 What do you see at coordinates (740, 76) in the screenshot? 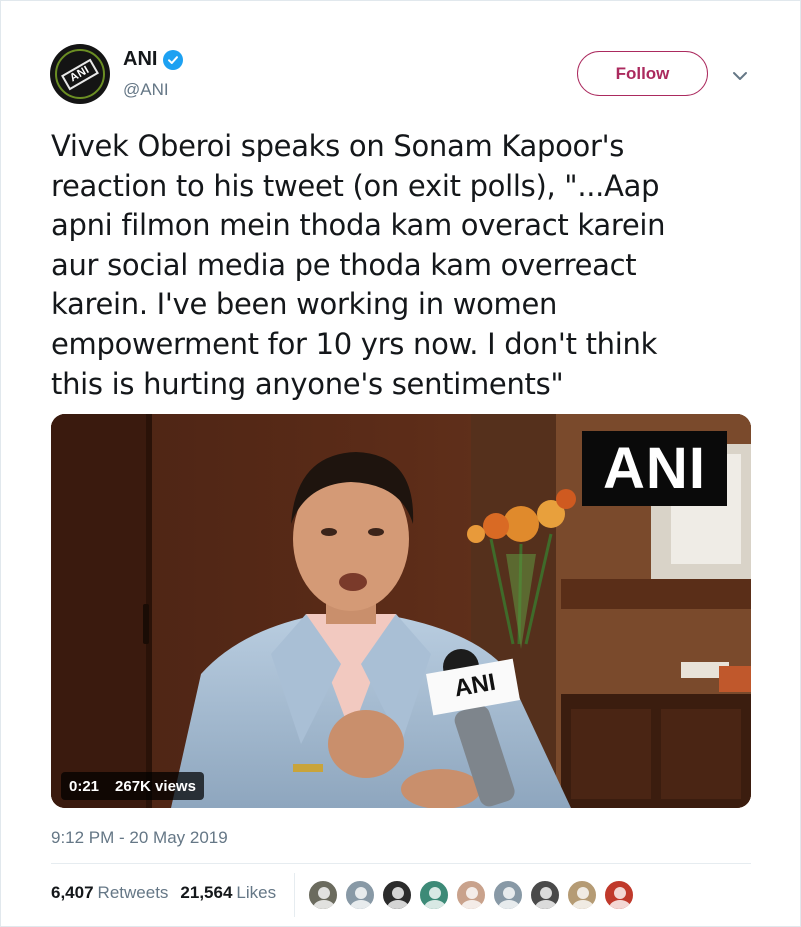
I see `chevron-down-icon` at bounding box center [740, 76].